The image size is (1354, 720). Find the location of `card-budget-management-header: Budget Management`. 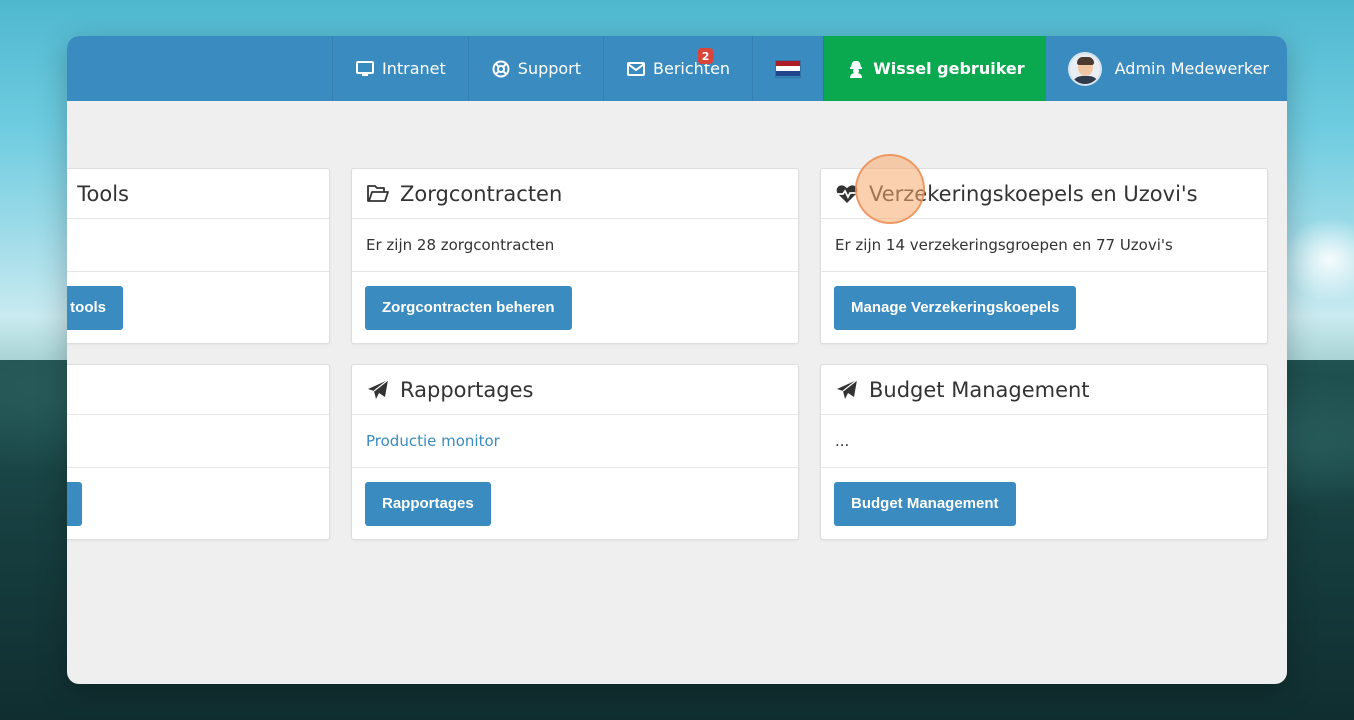

card-budget-management-header: Budget Management is located at coordinates (1044, 390).